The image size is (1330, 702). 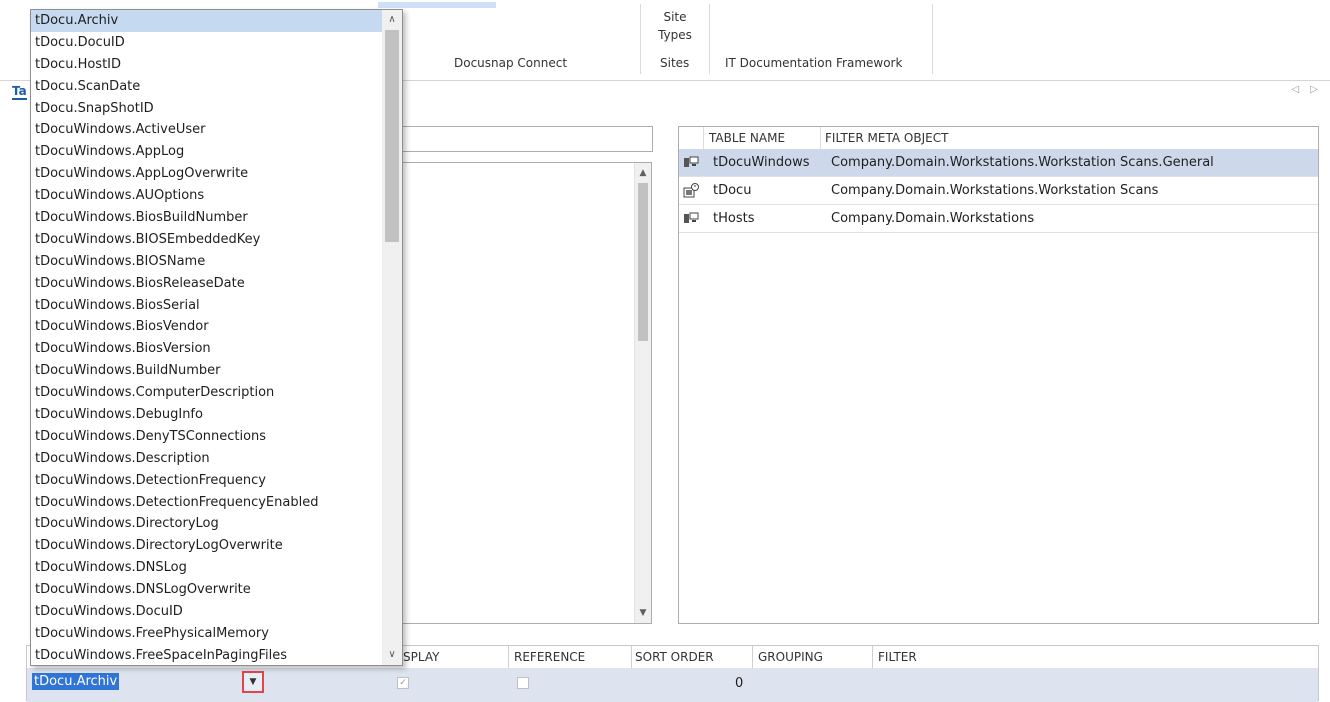 I want to click on dropdown-item: tDocuWindows.DocuID, so click(x=207, y=612).